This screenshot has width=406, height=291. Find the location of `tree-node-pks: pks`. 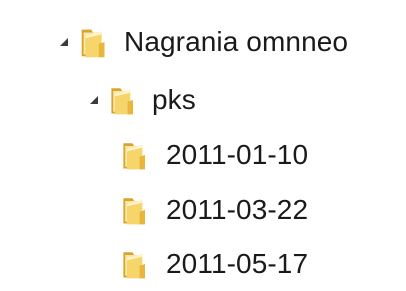

tree-node-pks: pks is located at coordinates (127, 100).